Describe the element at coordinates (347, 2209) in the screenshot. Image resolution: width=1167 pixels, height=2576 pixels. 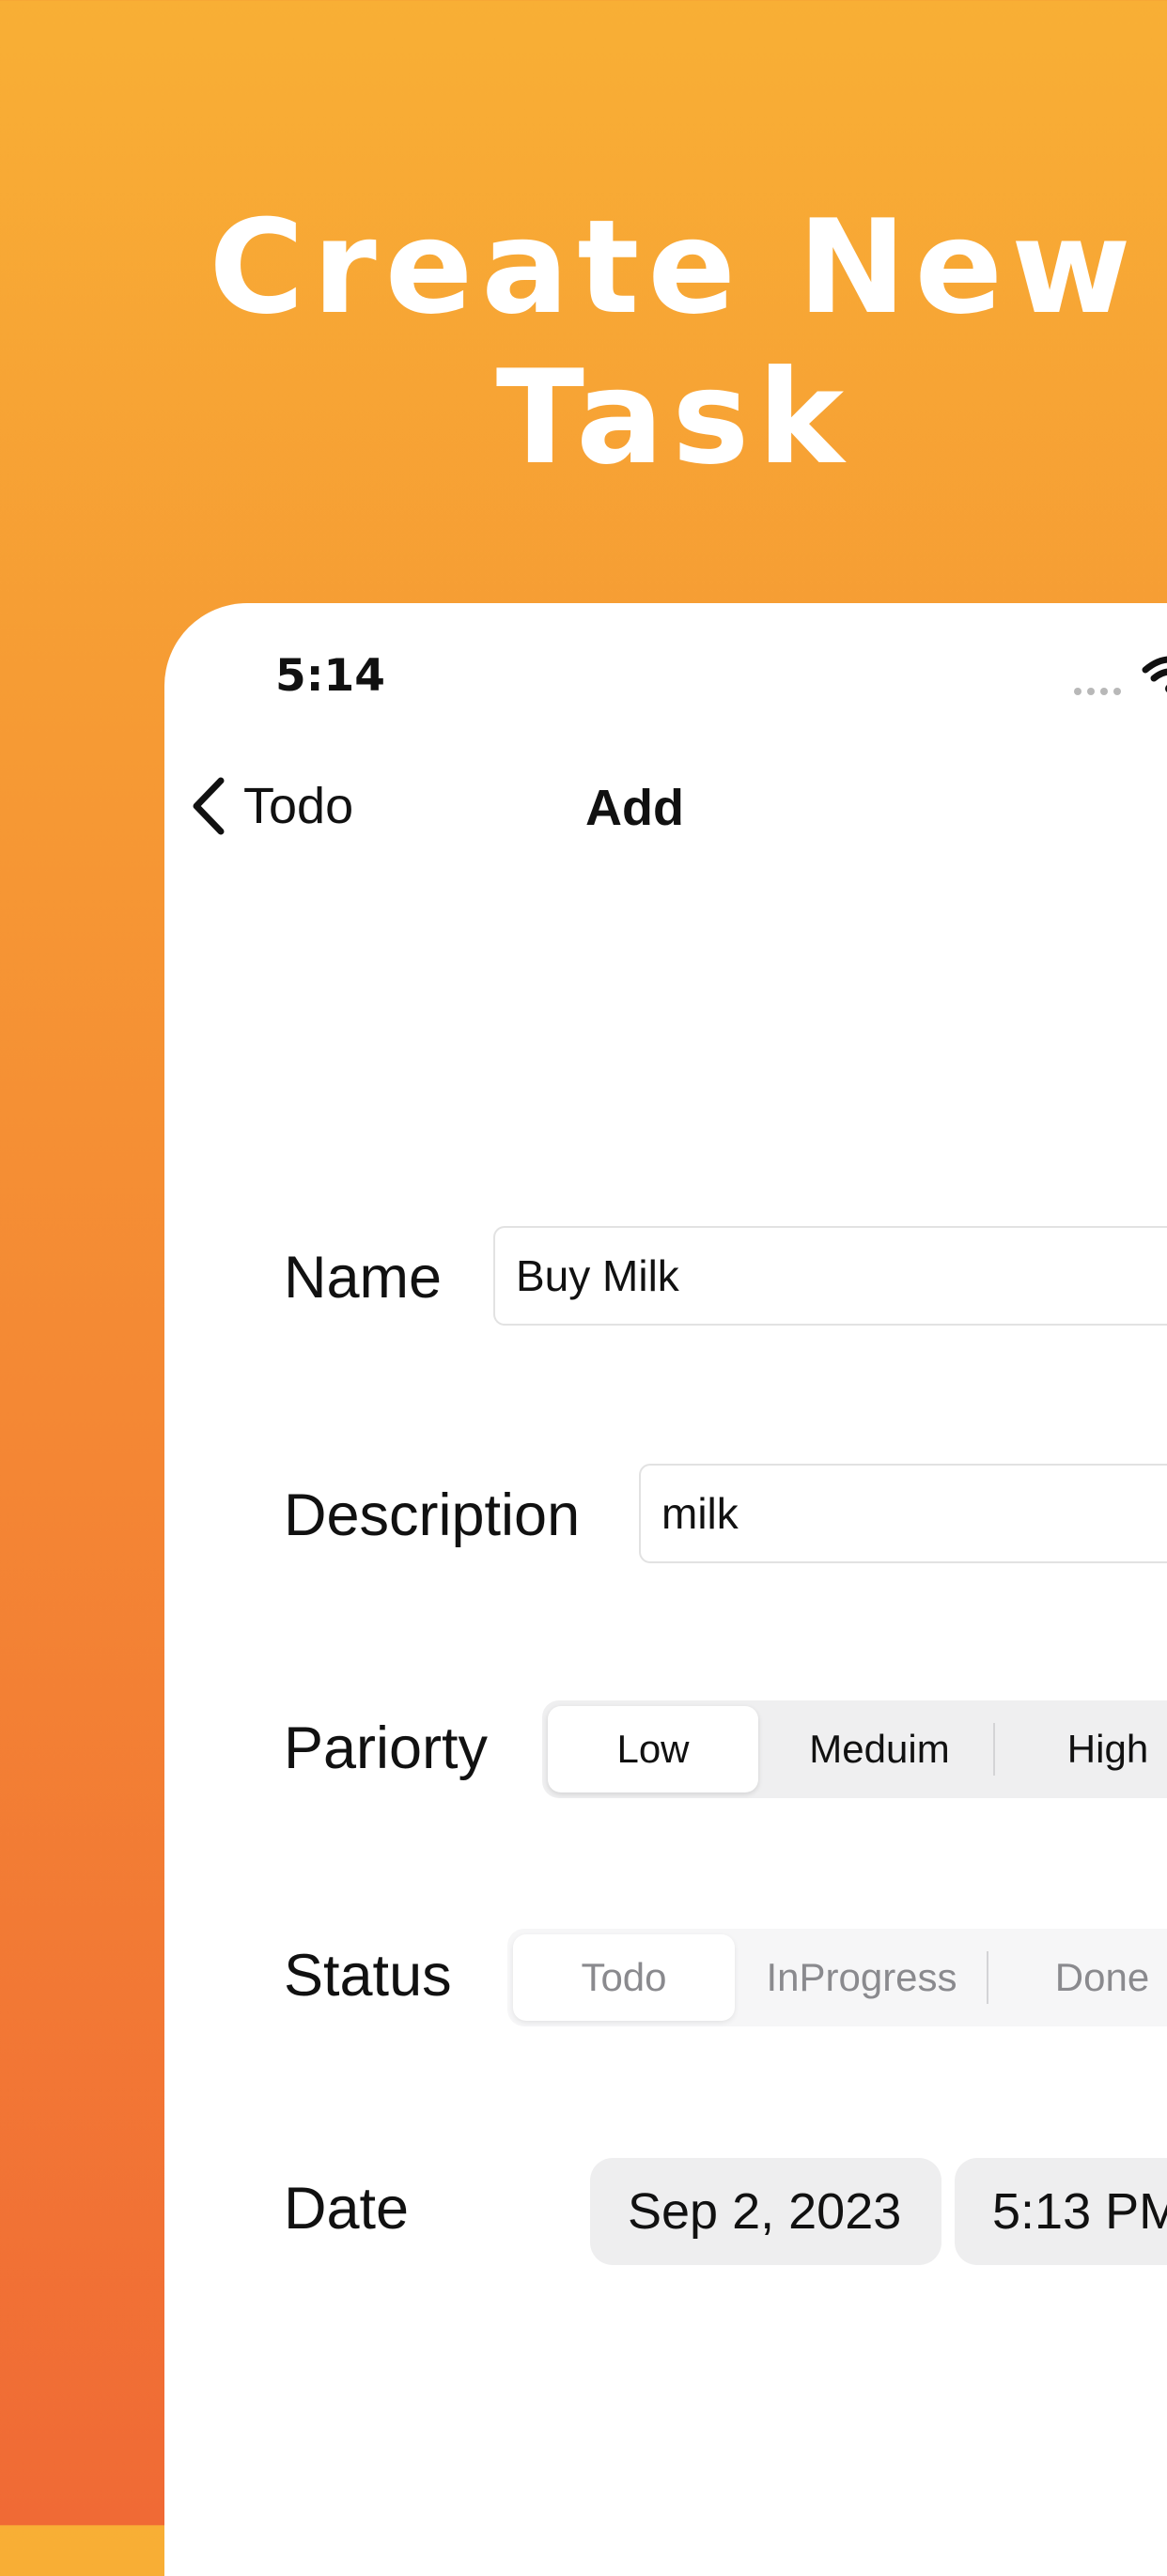
I see `date-label: Date` at that location.